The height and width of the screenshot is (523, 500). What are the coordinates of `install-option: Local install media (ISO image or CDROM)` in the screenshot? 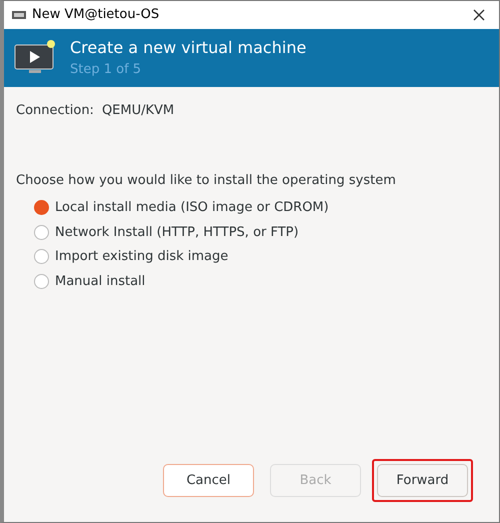 It's located at (260, 208).